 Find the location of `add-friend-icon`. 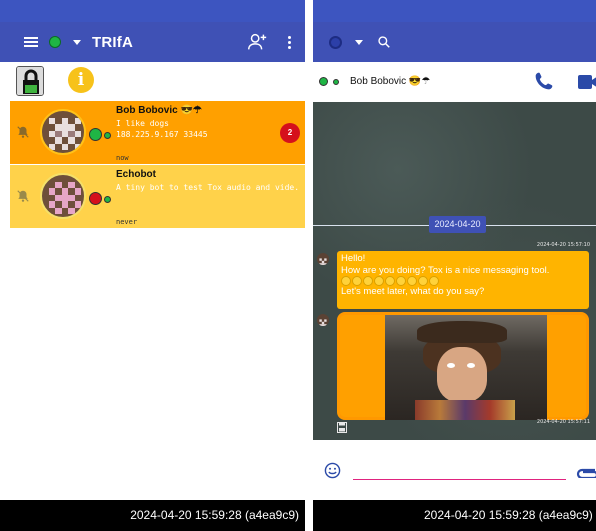

add-friend-icon is located at coordinates (257, 42).